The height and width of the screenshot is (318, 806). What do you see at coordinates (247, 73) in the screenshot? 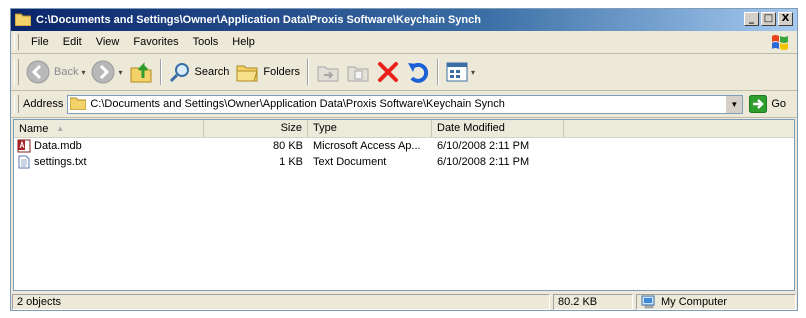
I see `folders-icon` at bounding box center [247, 73].